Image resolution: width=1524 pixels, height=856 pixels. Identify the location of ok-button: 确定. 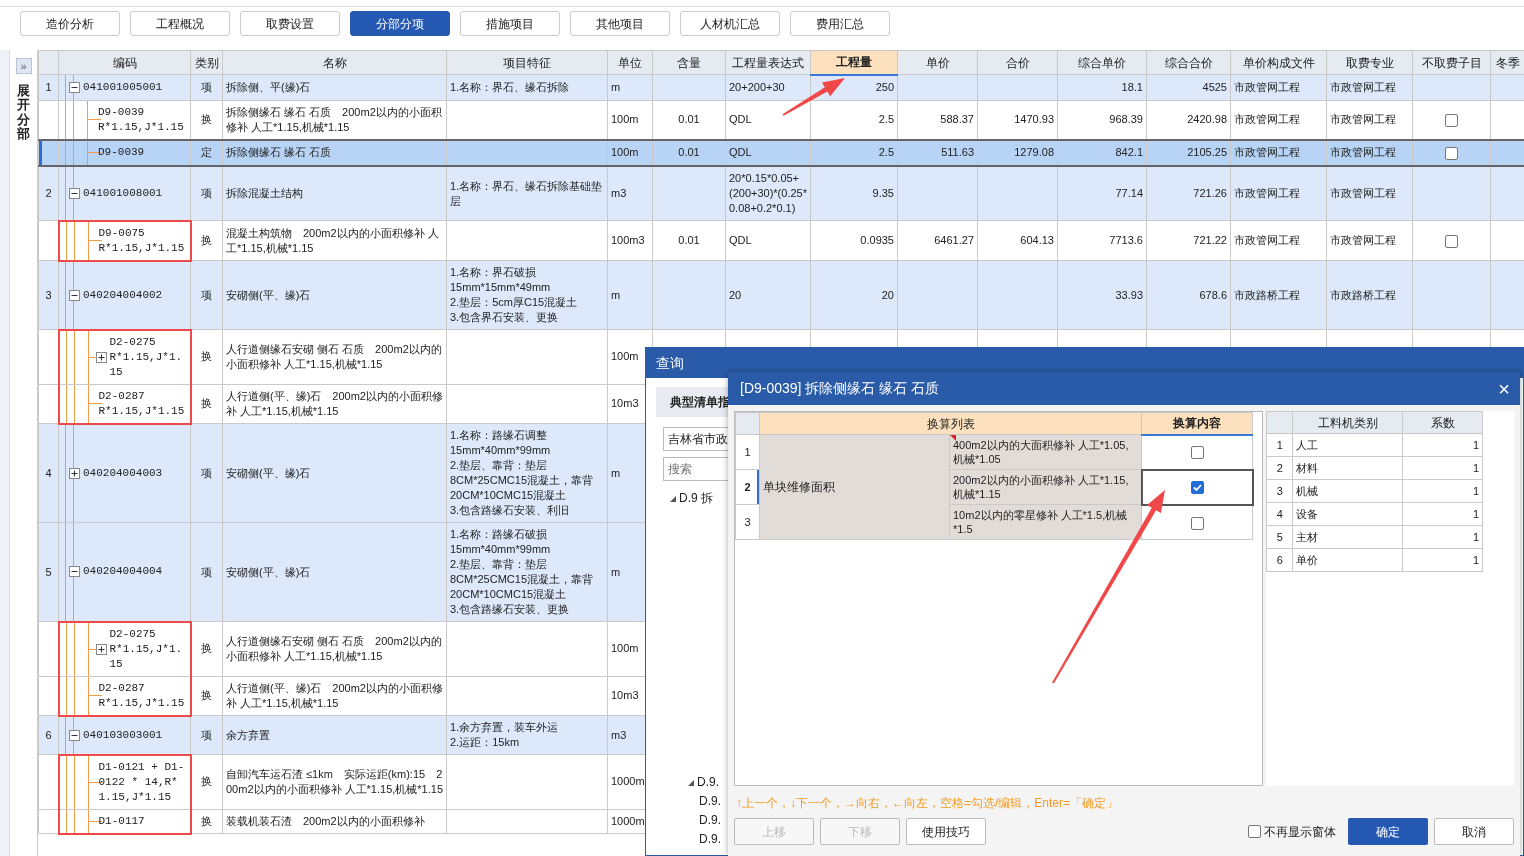
(1388, 831).